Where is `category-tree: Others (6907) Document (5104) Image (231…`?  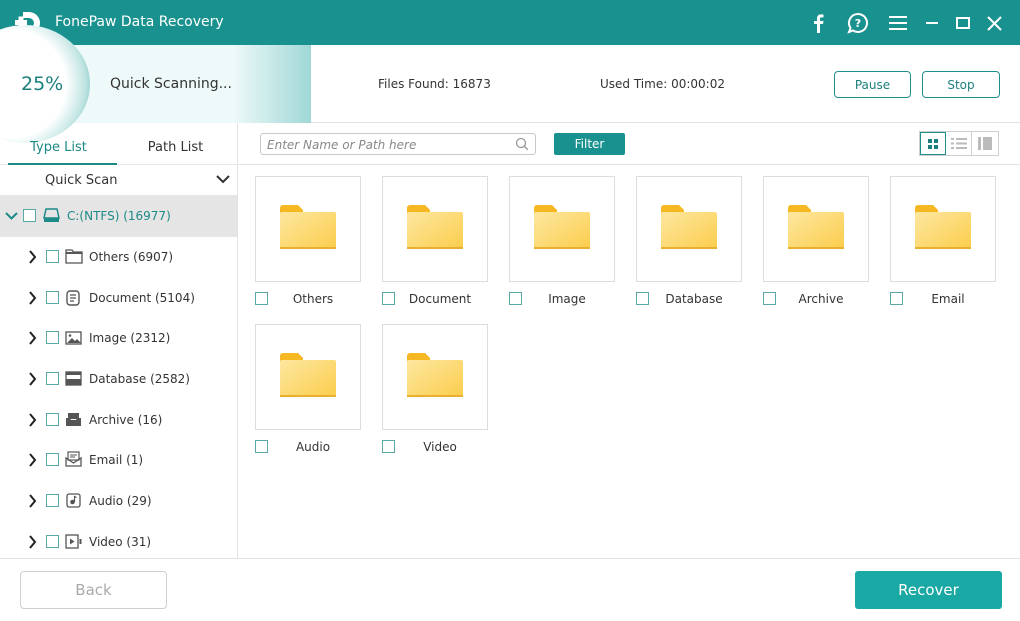
category-tree: Others (6907) Document (5104) Image (231… is located at coordinates (118, 397).